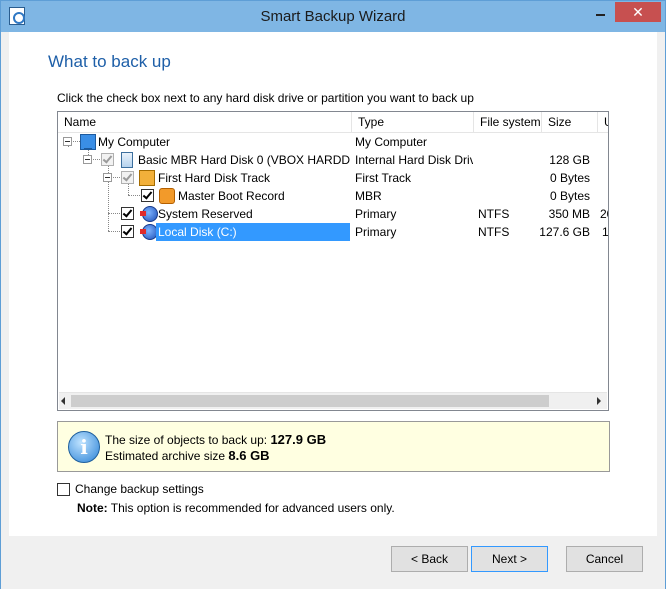 Image resolution: width=666 pixels, height=589 pixels. I want to click on backup-size-line: The size of objects to back up: 127.9 GB, so click(215, 439).